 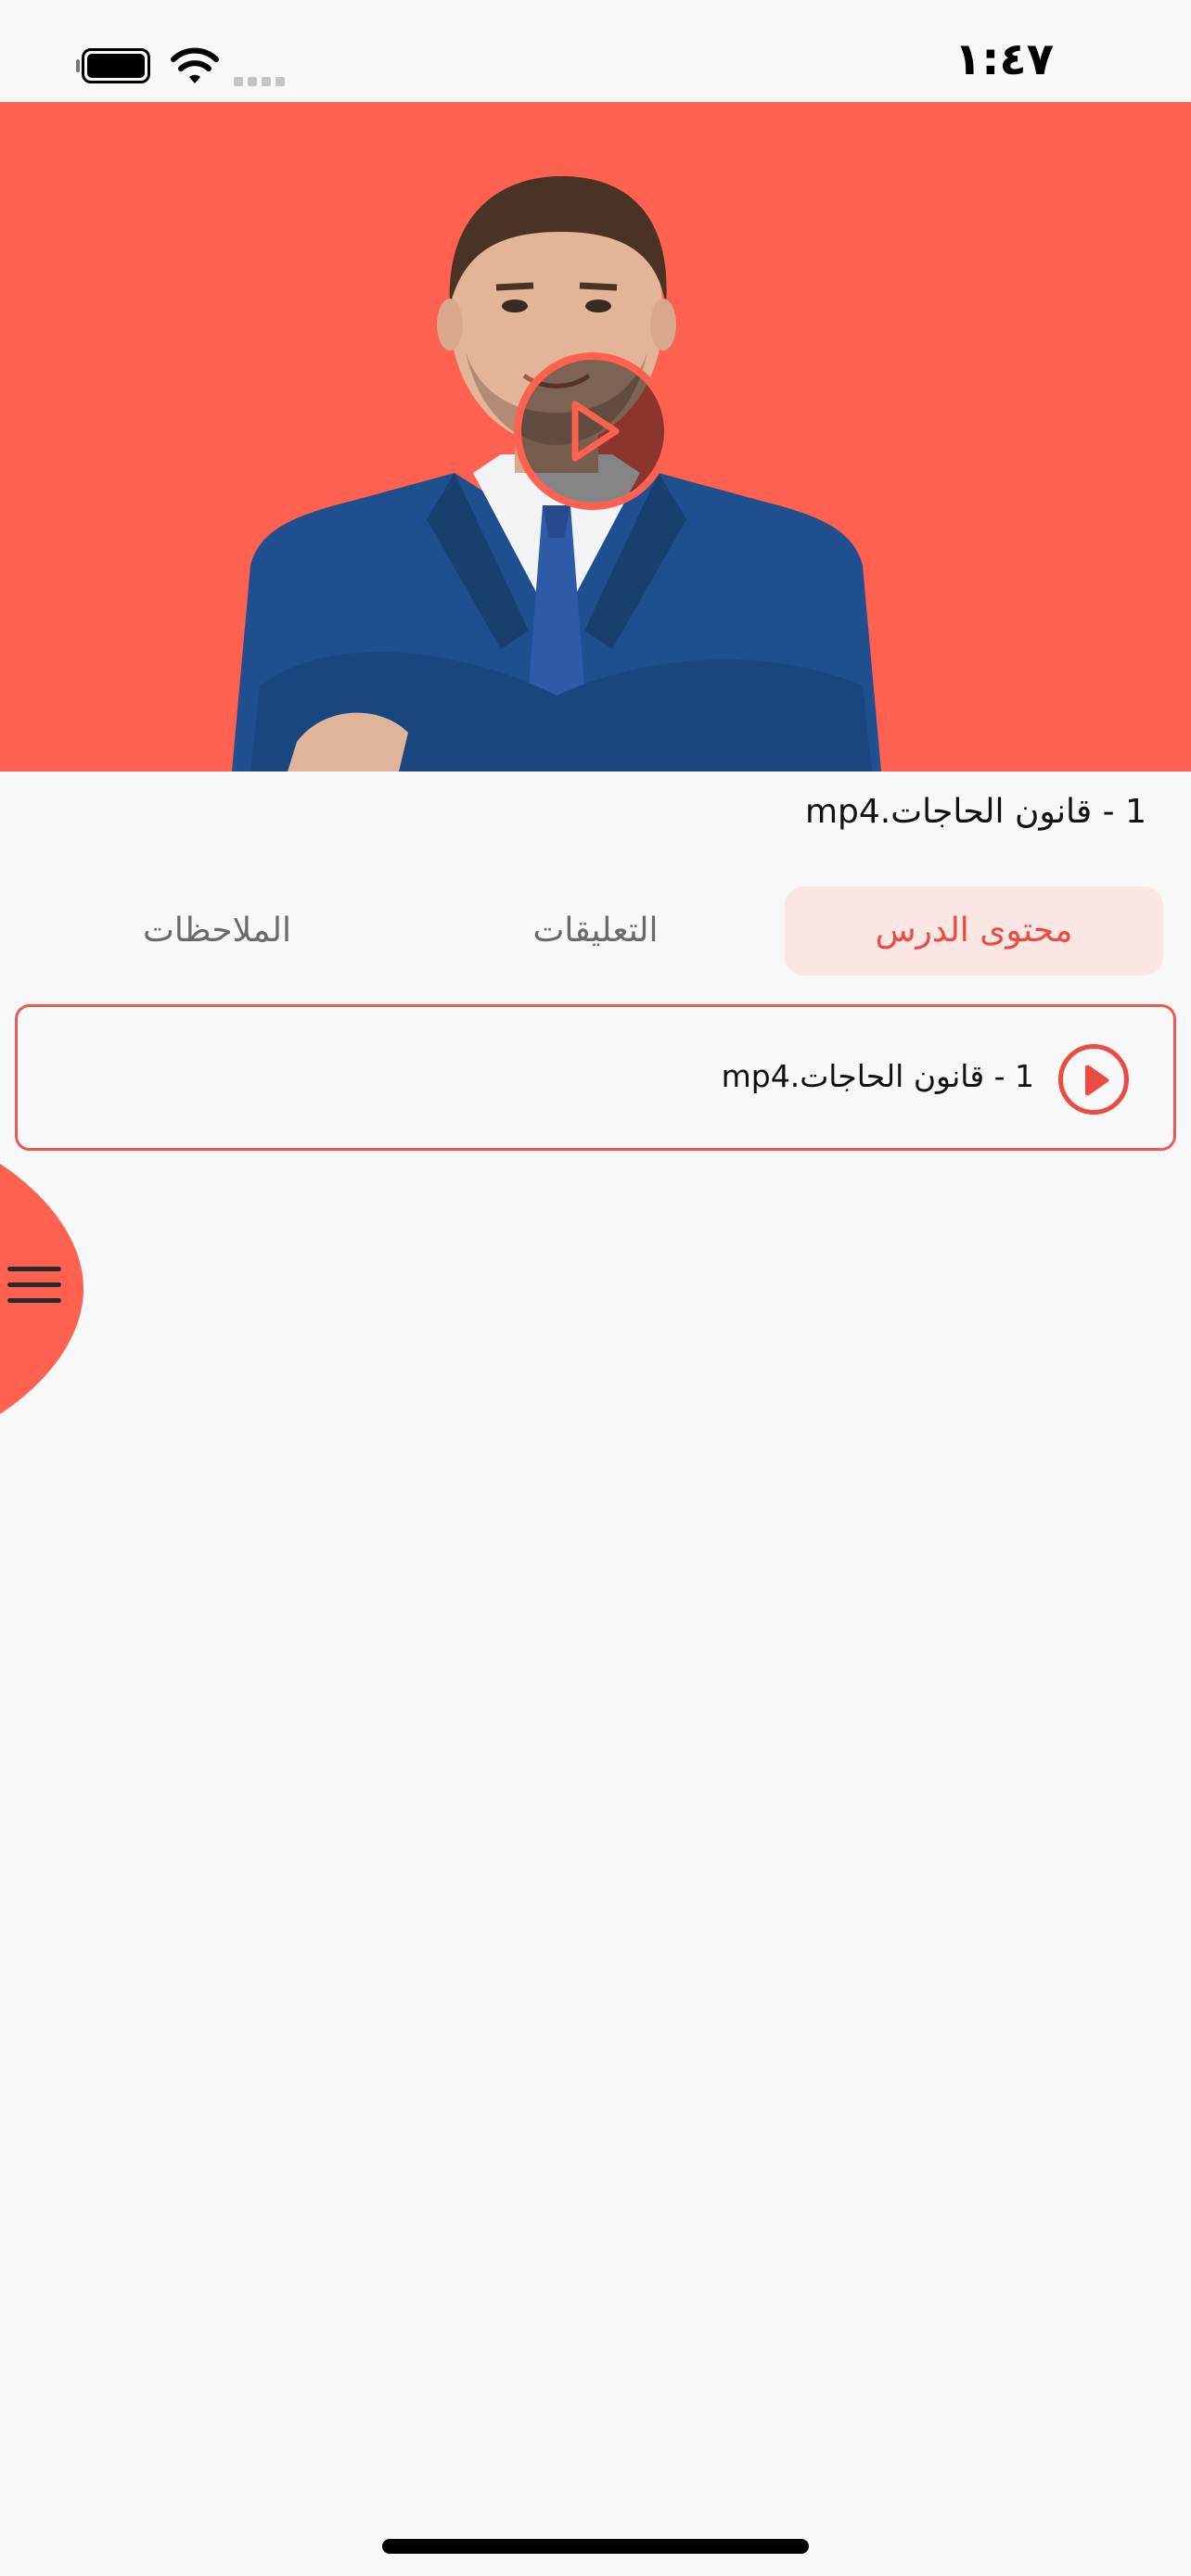 What do you see at coordinates (877, 1076) in the screenshot?
I see `lesson-item-label: 1 - قانون الحاجات.mp4` at bounding box center [877, 1076].